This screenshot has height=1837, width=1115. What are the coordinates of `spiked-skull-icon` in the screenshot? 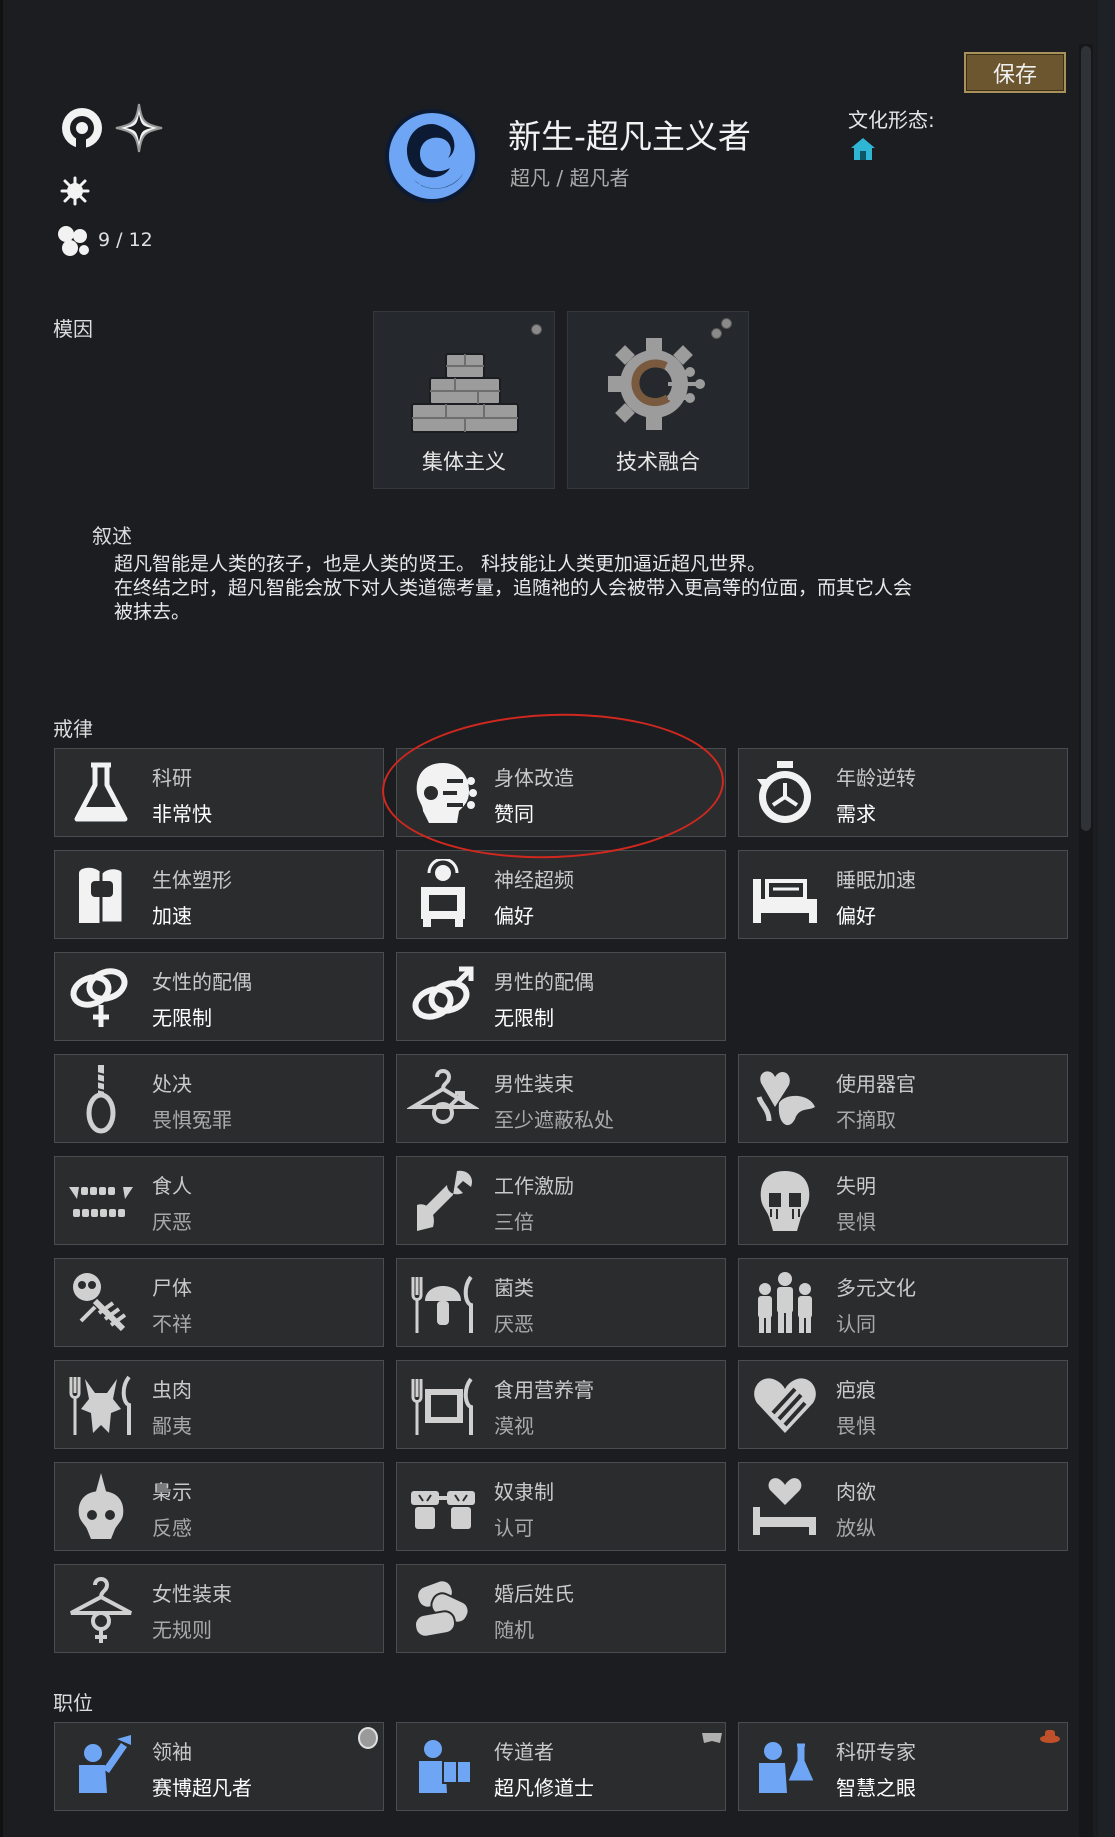 It's located at (101, 1506).